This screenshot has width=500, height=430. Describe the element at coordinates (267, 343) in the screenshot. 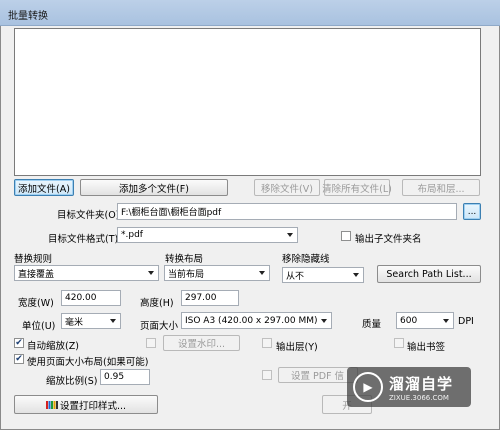

I see `output-layers-checkbox` at that location.